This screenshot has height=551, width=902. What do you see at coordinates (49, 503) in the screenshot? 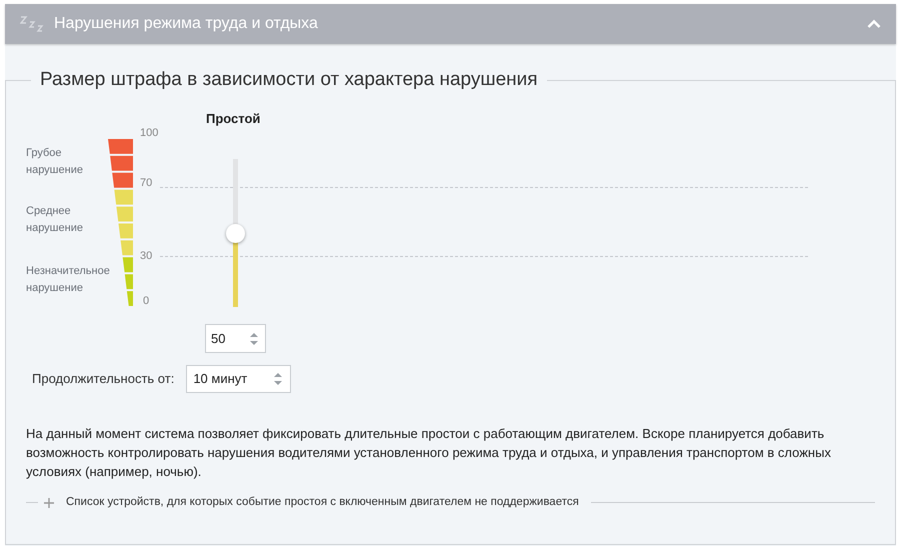
I see `plus-icon` at bounding box center [49, 503].